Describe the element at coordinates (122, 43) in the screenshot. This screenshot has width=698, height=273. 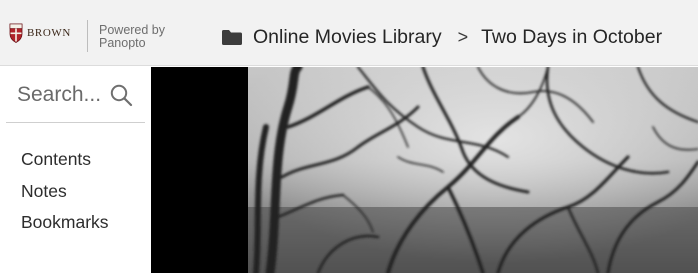
I see `panopto-label: Panopto` at that location.